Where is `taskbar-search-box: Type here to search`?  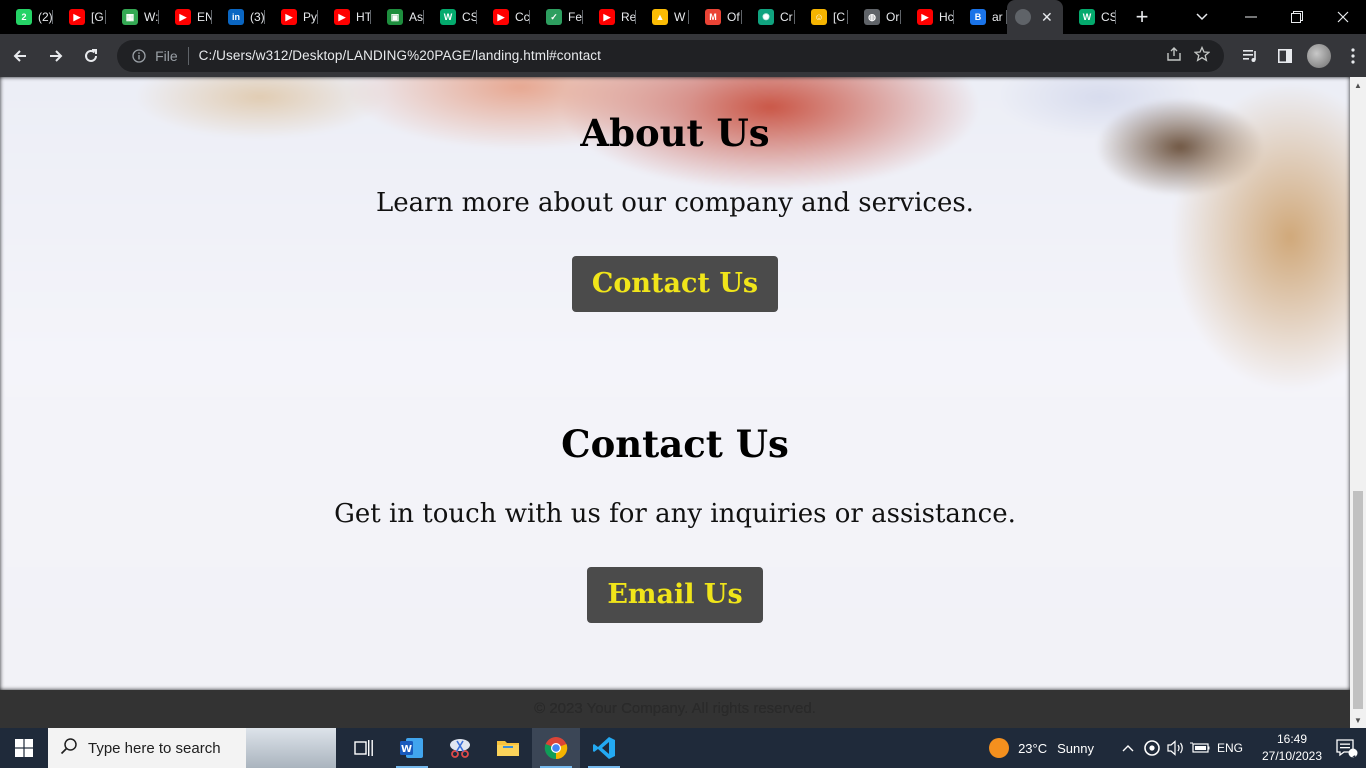 taskbar-search-box: Type here to search is located at coordinates (192, 748).